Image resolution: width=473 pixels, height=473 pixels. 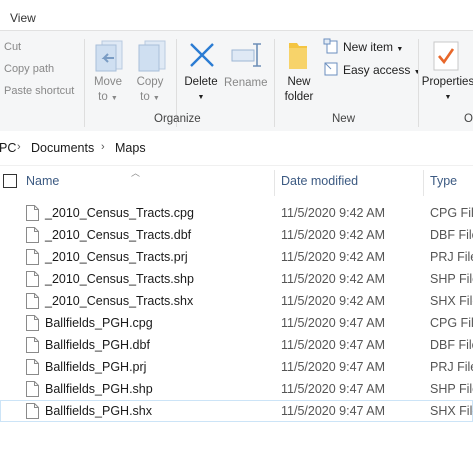 I want to click on new-folder-button: New folder, so click(x=299, y=90).